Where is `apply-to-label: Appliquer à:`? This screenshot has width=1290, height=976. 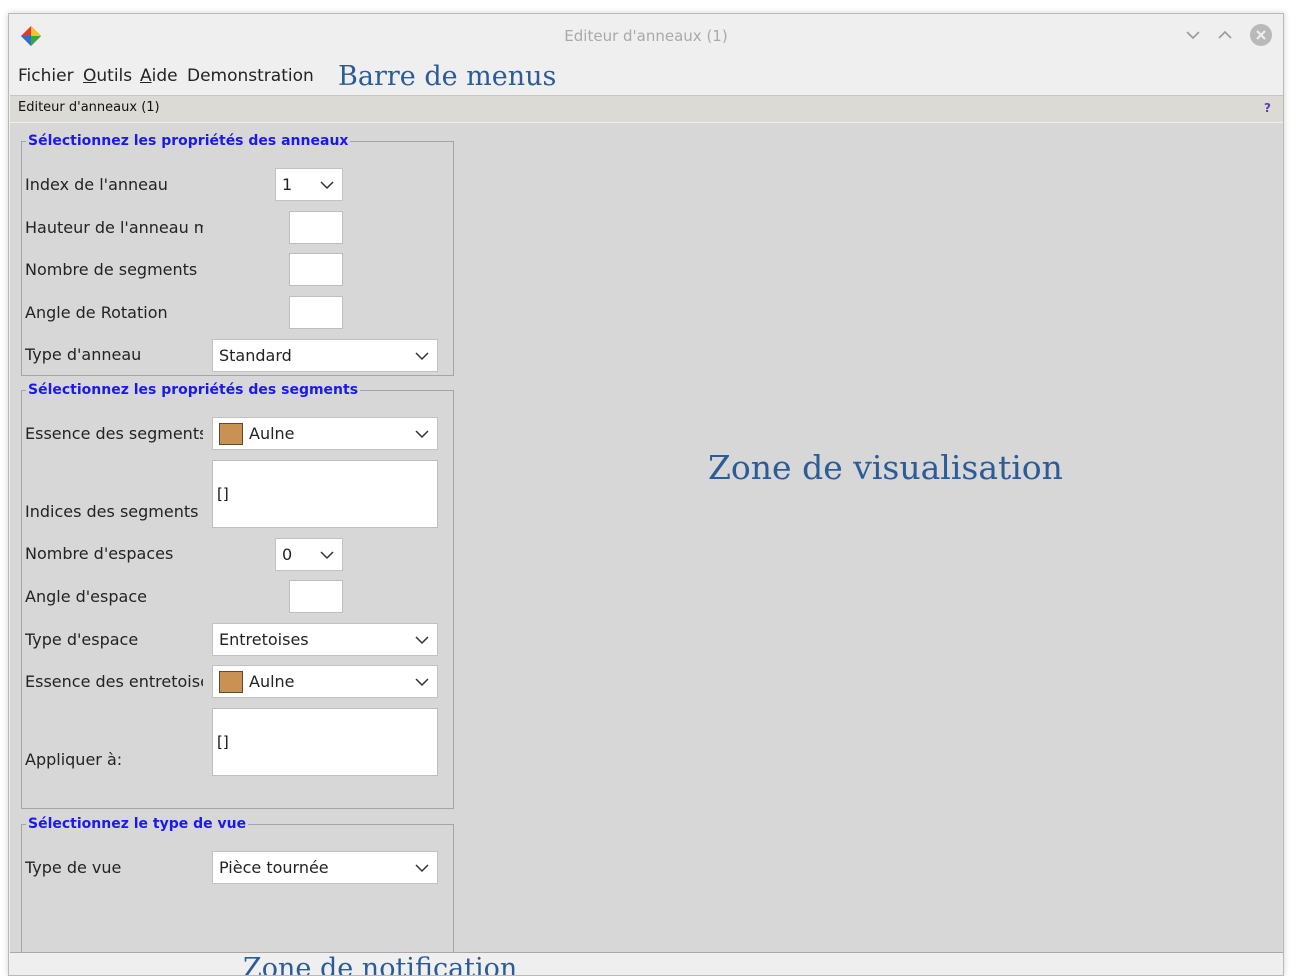
apply-to-label: Appliquer à: is located at coordinates (74, 759).